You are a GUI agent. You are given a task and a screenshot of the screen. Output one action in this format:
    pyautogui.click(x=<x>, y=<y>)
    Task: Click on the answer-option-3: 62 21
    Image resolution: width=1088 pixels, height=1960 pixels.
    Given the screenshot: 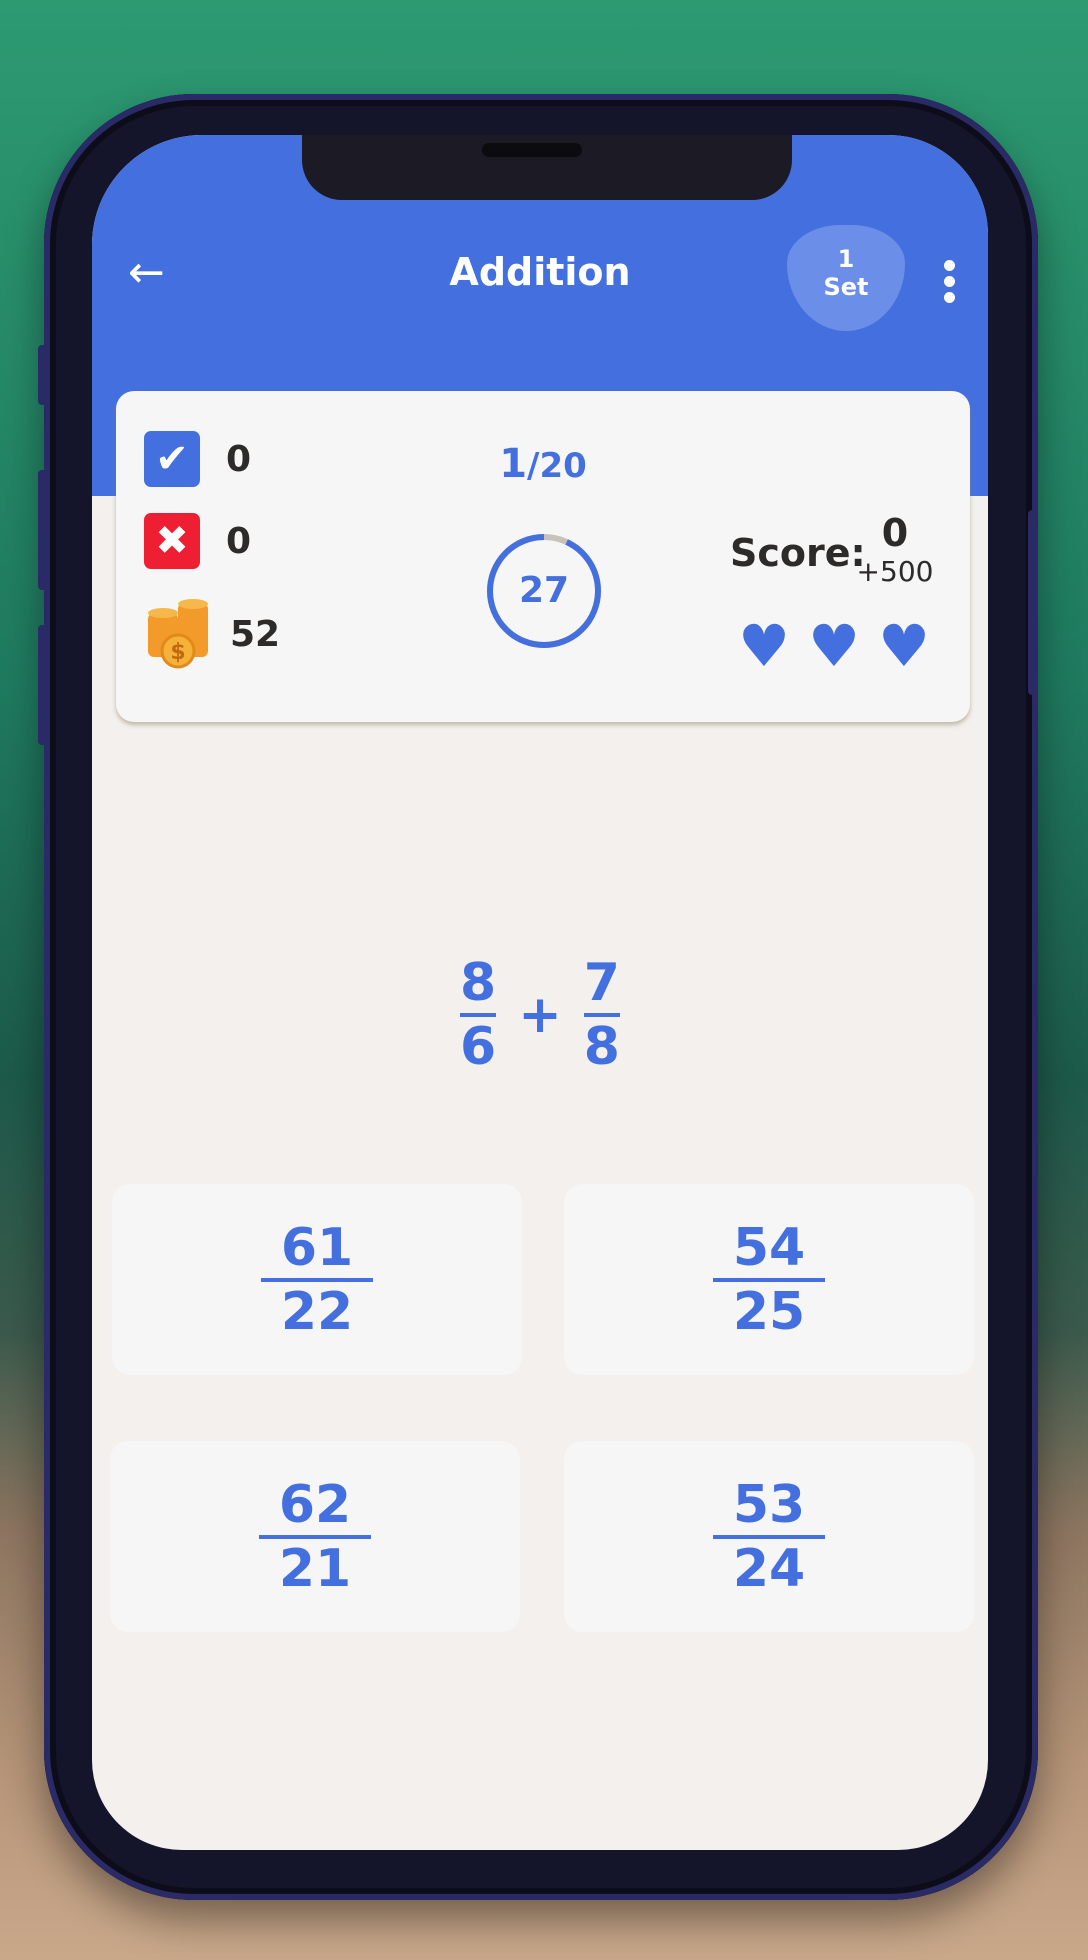 What is the action you would take?
    pyautogui.click(x=315, y=1536)
    